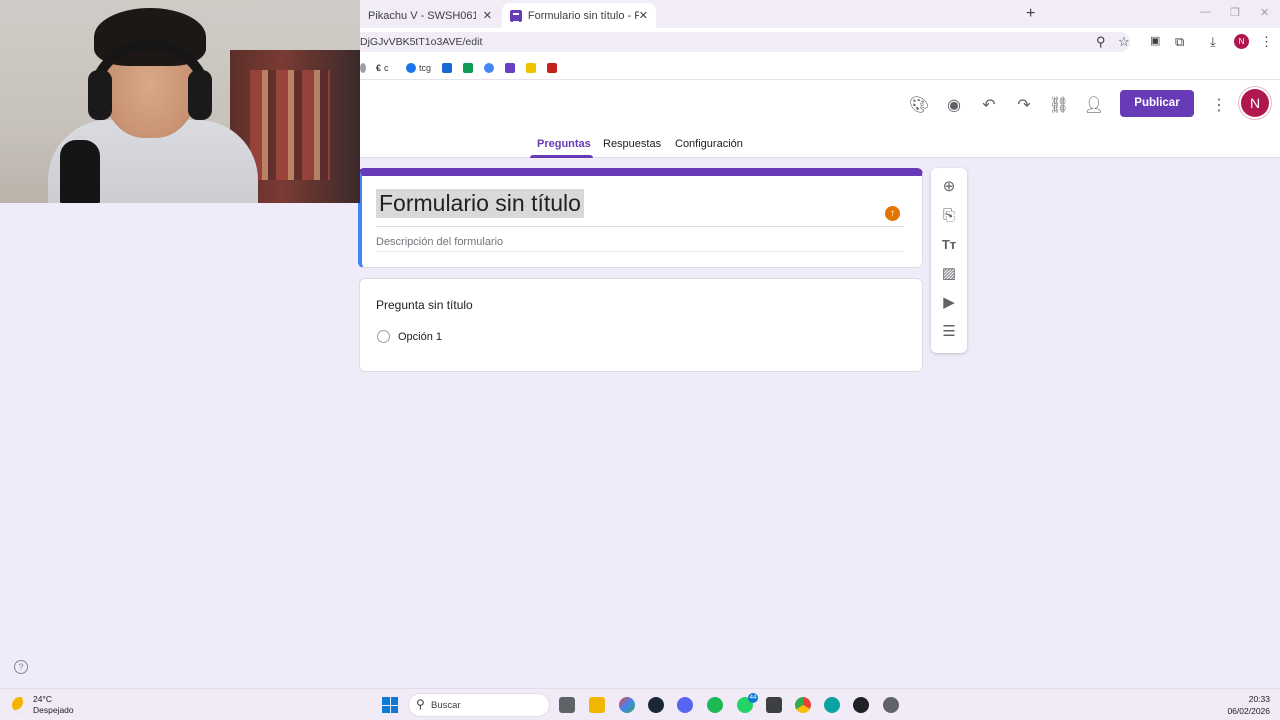  What do you see at coordinates (80, 171) in the screenshot?
I see `microphone` at bounding box center [80, 171].